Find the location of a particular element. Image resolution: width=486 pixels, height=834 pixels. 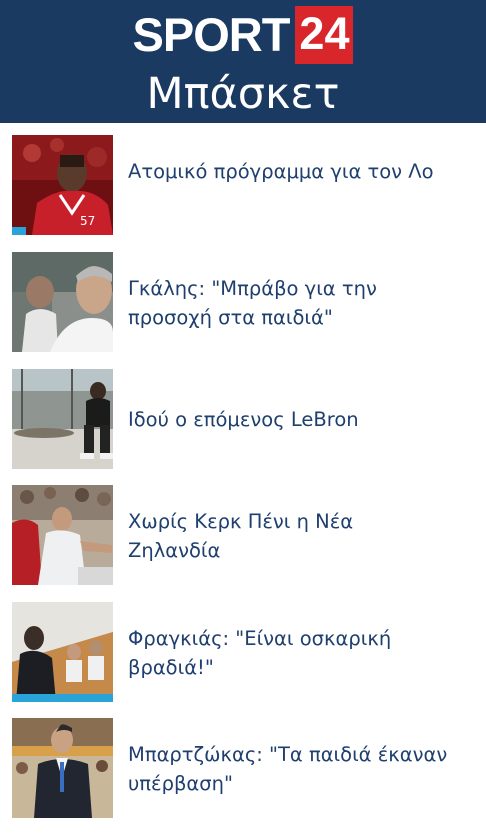

article-item: Χωρίς Κερκ Πένι η Νέα Ζηλανδία is located at coordinates (243, 543).